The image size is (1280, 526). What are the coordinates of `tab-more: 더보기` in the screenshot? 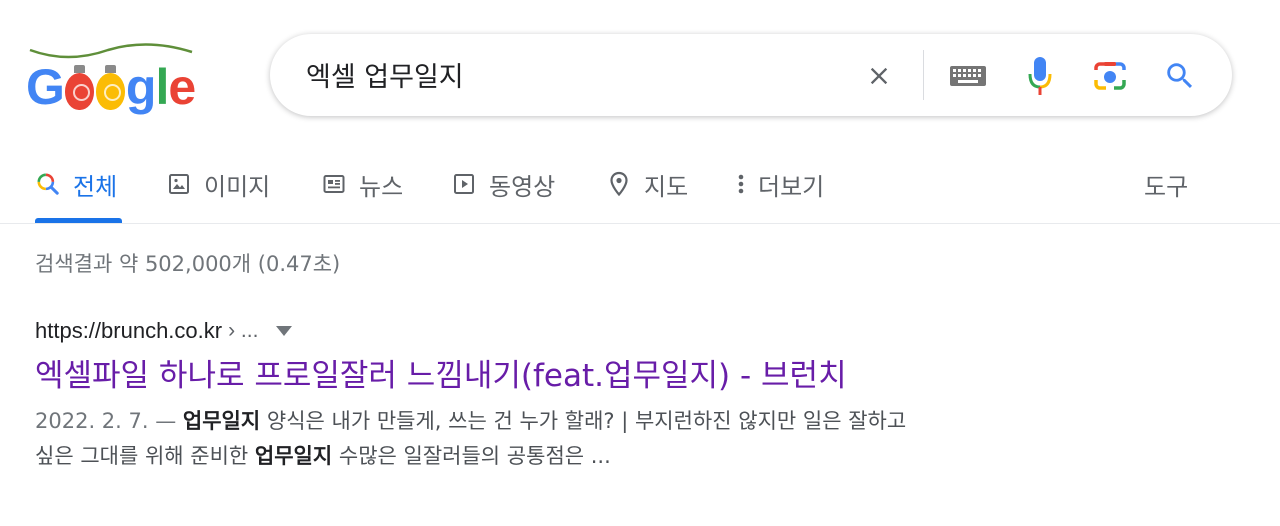 It's located at (779, 184).